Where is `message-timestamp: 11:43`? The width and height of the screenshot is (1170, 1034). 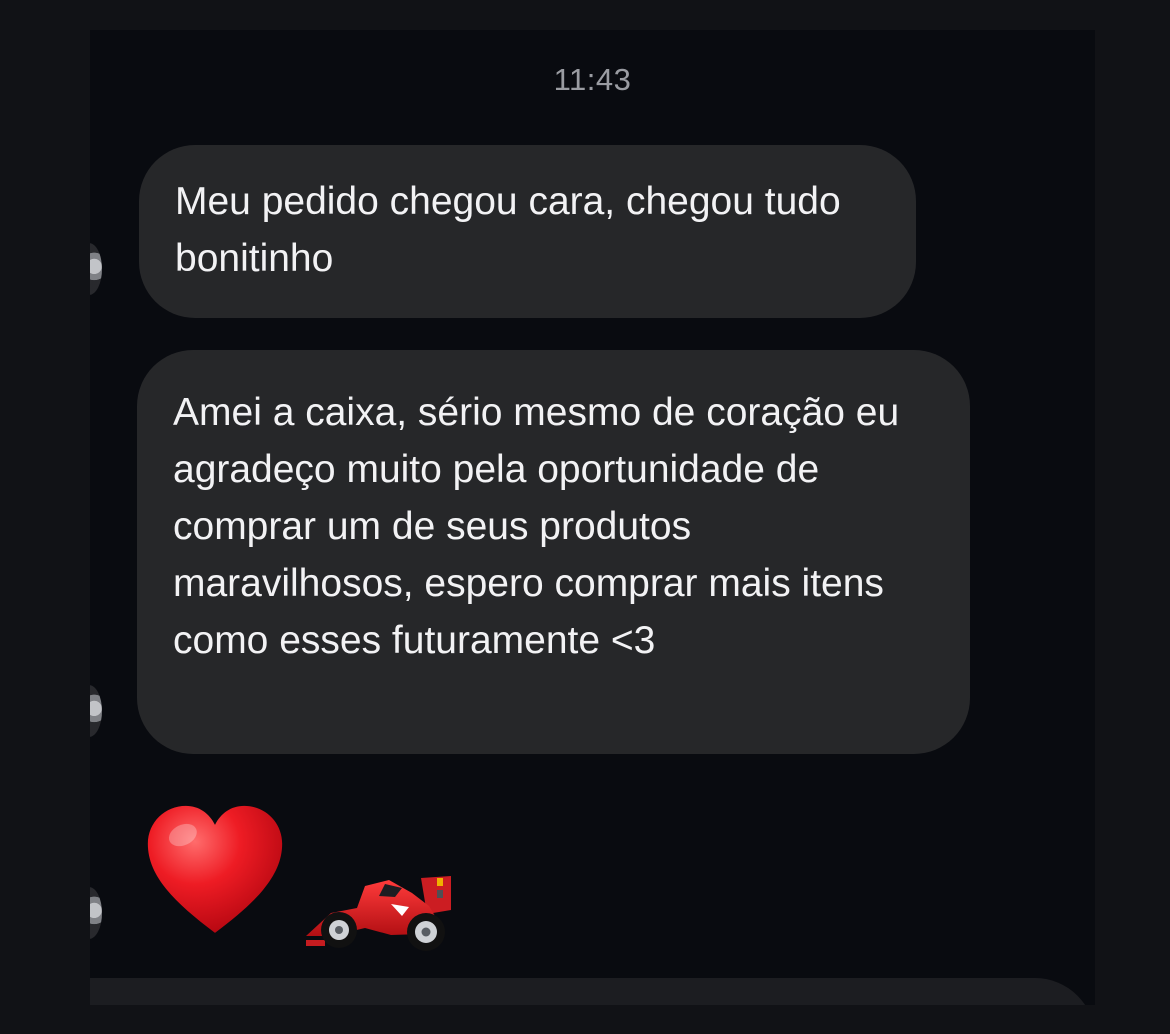 message-timestamp: 11:43 is located at coordinates (592, 79).